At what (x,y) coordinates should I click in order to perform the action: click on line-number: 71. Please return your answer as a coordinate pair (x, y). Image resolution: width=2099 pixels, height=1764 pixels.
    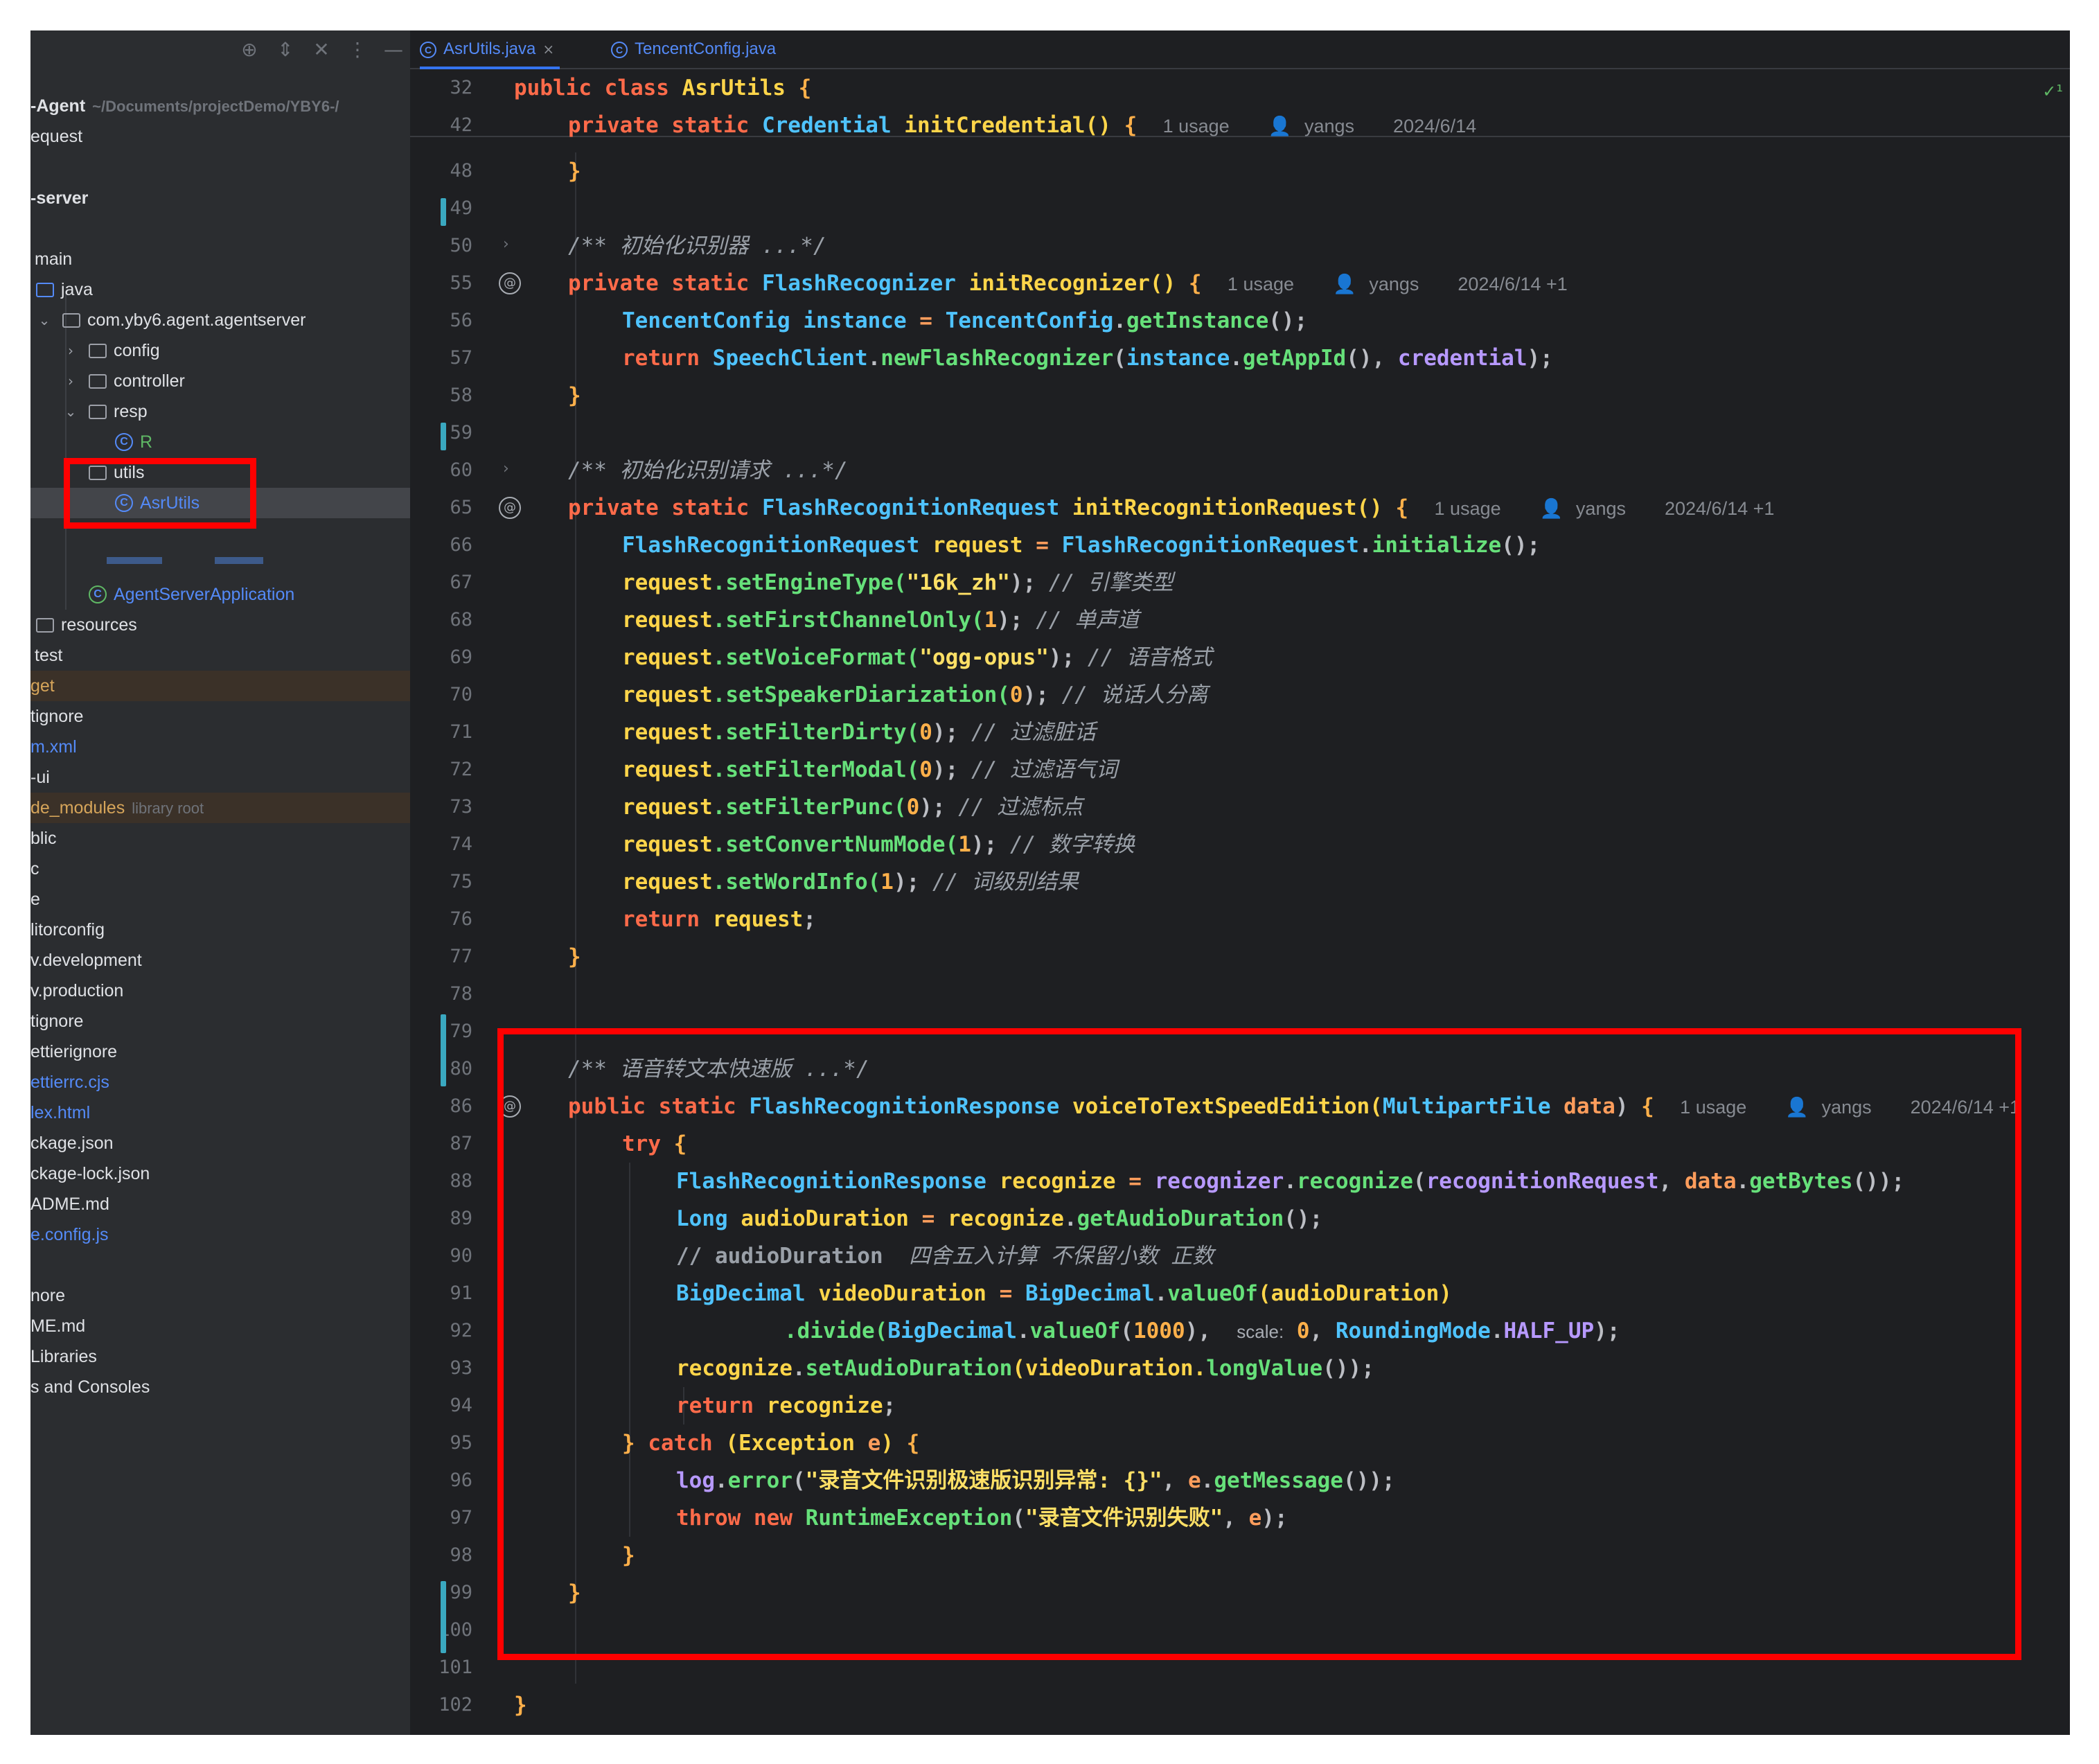
    Looking at the image, I should click on (461, 732).